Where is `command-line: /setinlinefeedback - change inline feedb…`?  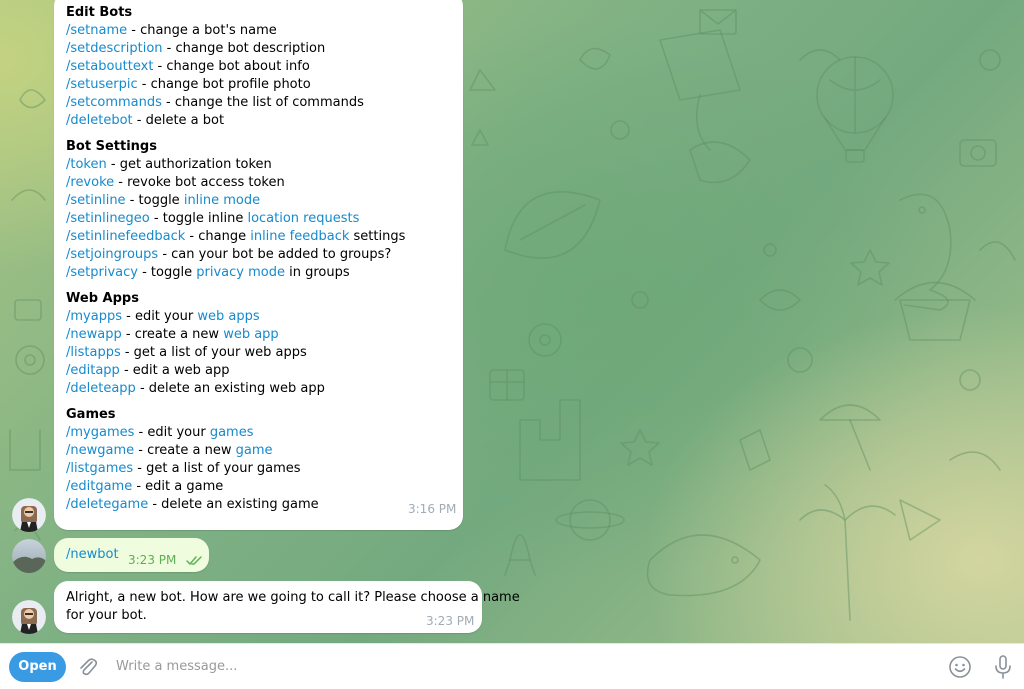 command-line: /setinlinefeedback - change inline feedb… is located at coordinates (235, 237).